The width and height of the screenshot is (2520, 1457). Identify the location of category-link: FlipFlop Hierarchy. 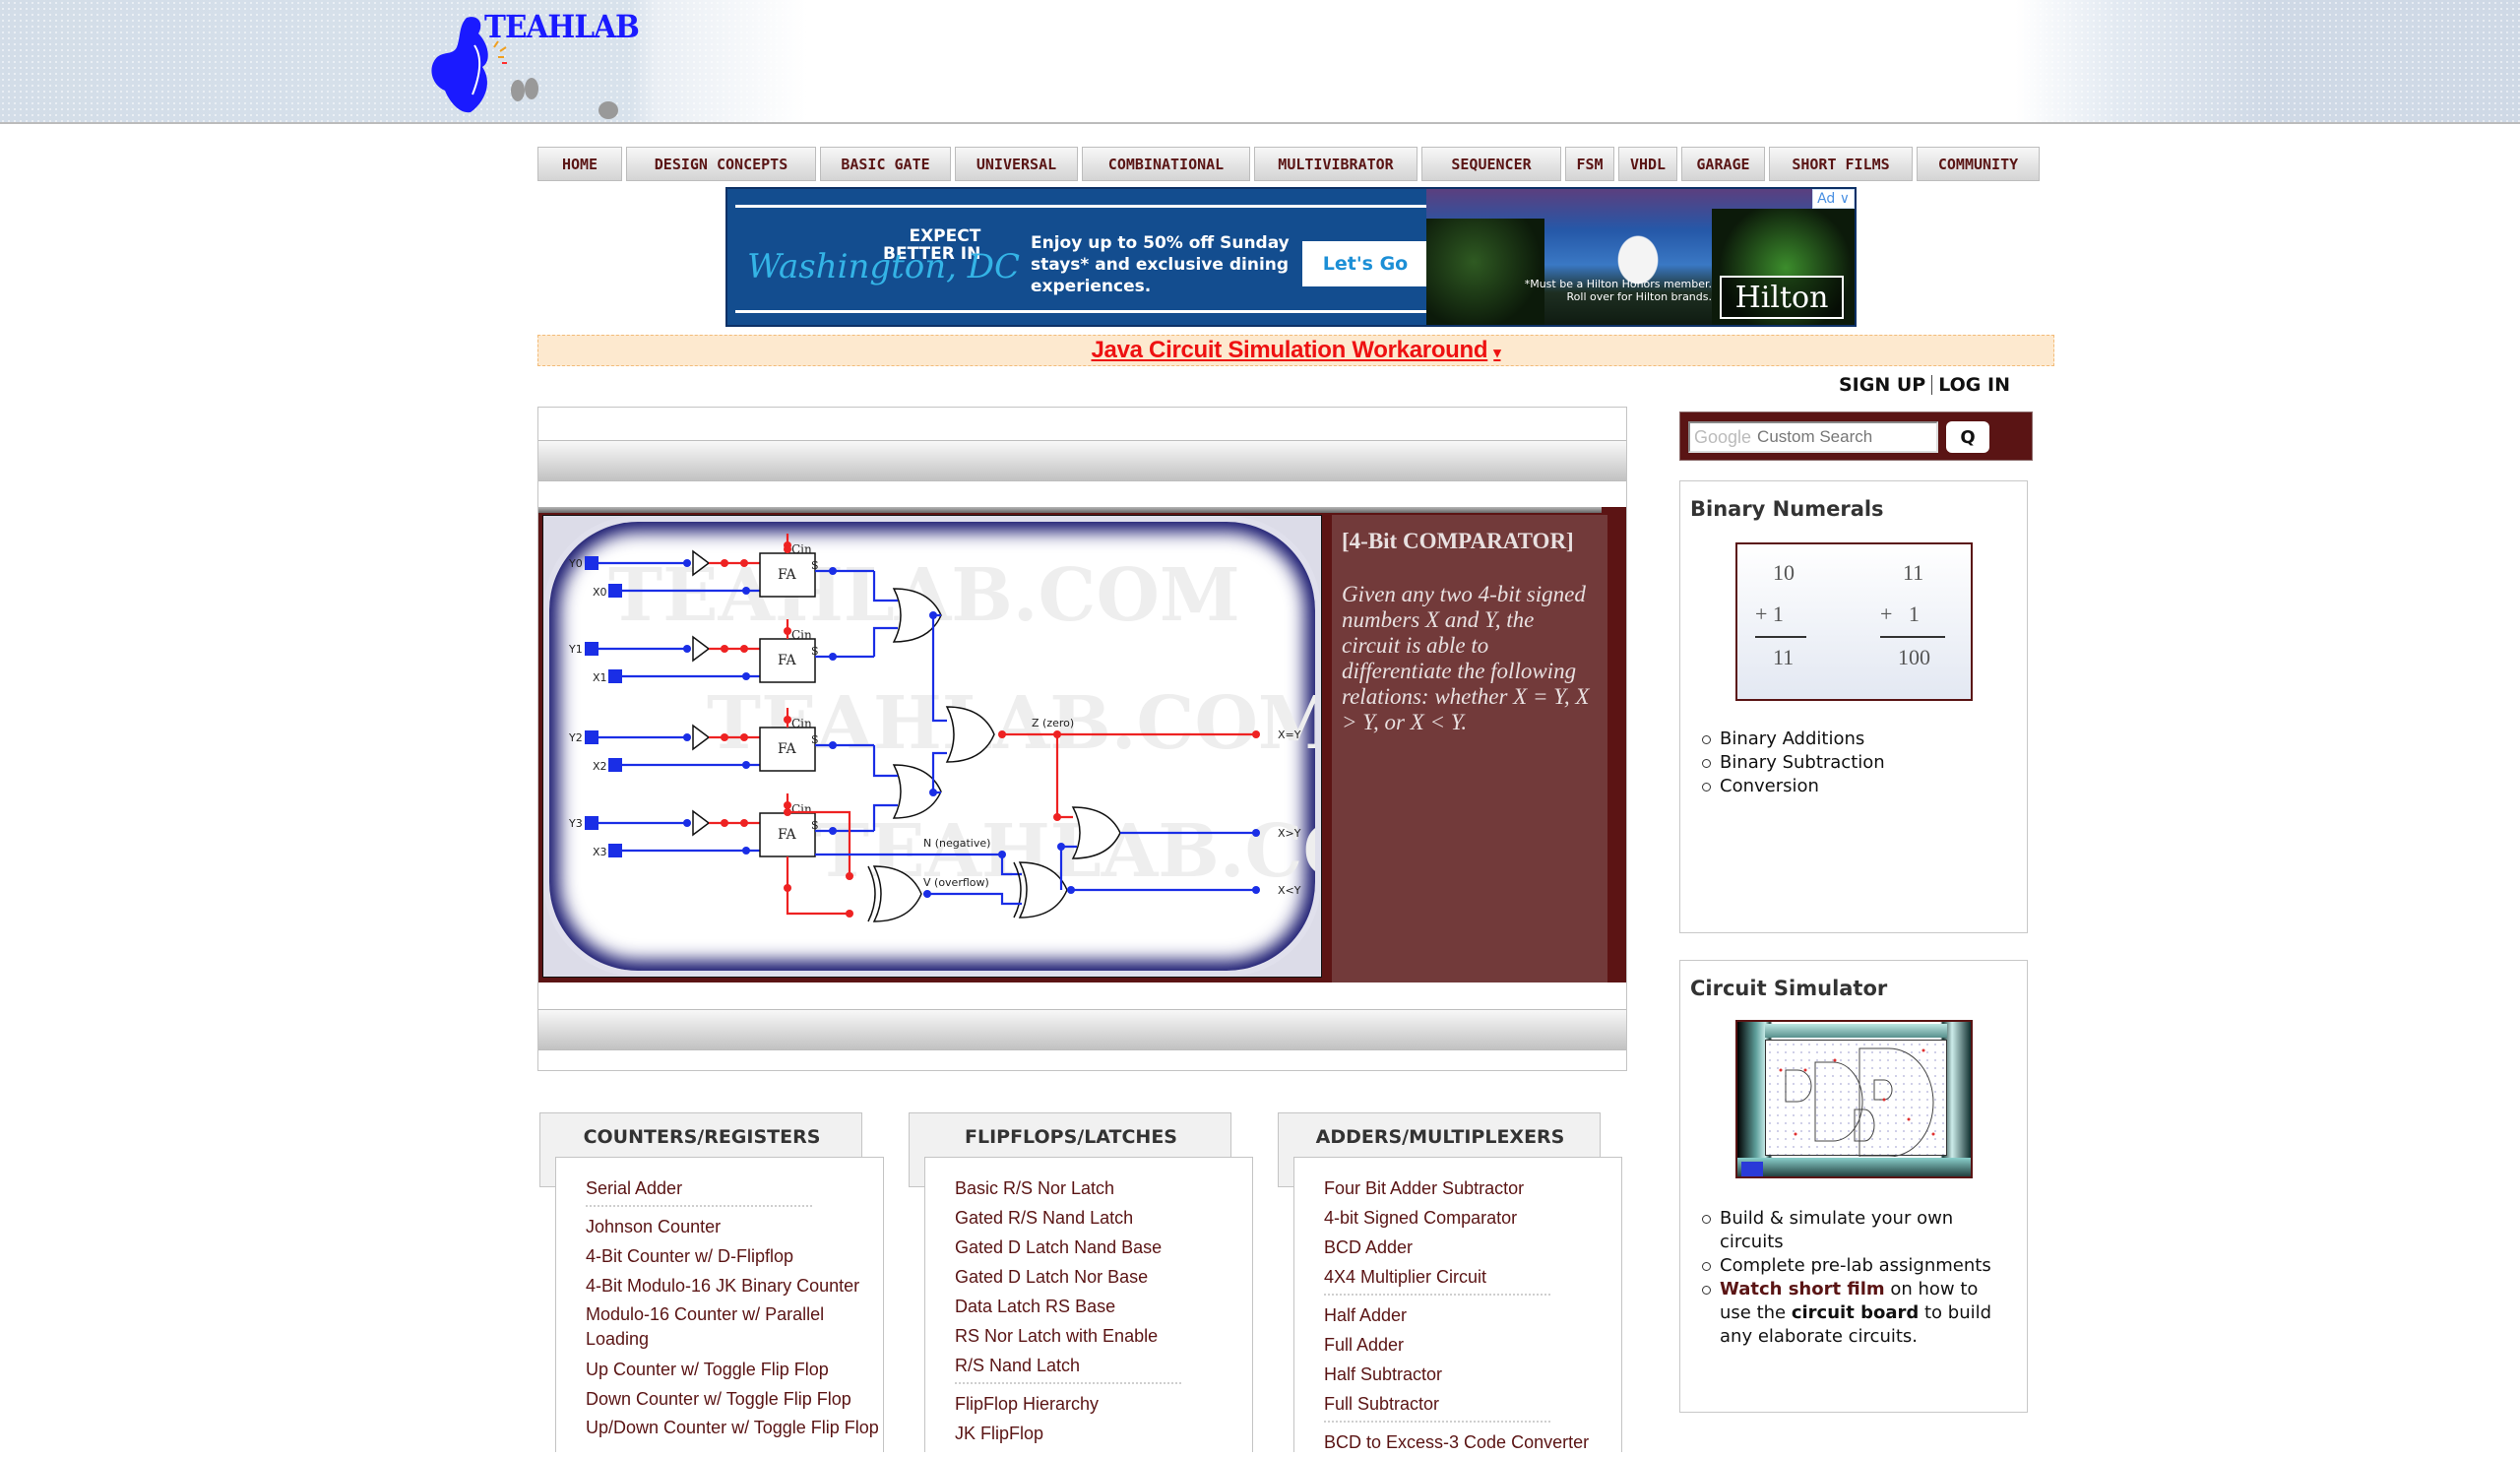
(1102, 1404).